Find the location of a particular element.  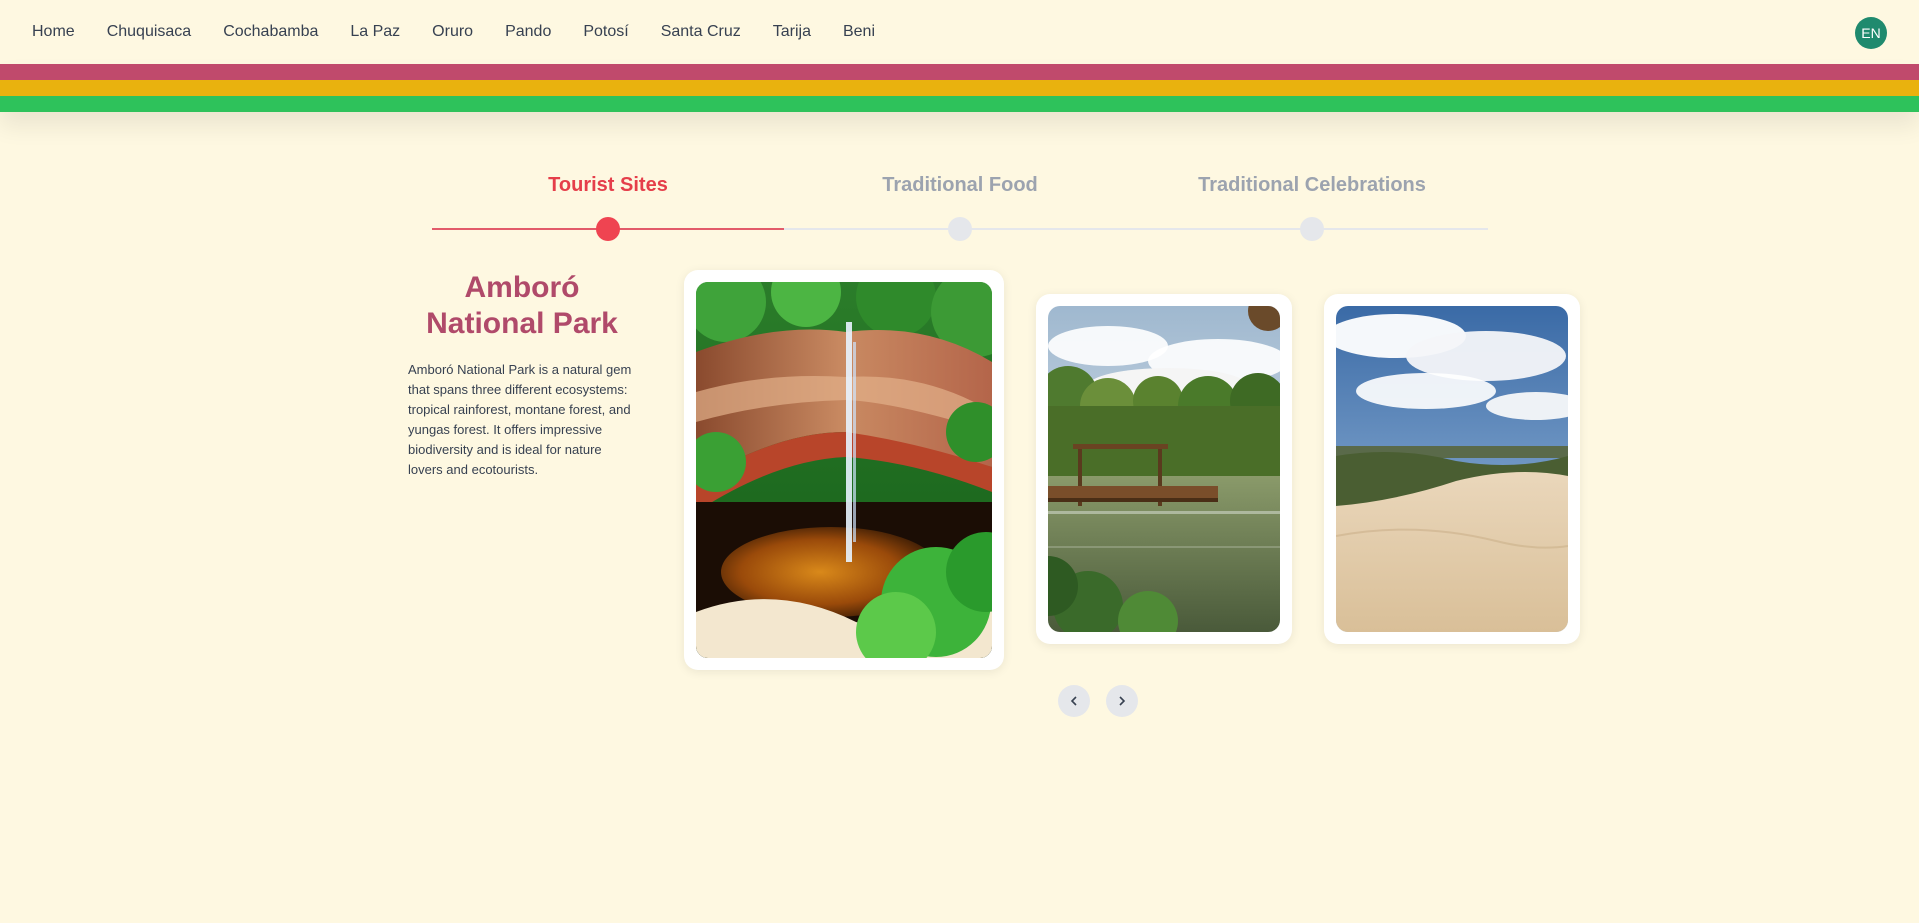

nav-link-la-paz: La Paz is located at coordinates (375, 32).